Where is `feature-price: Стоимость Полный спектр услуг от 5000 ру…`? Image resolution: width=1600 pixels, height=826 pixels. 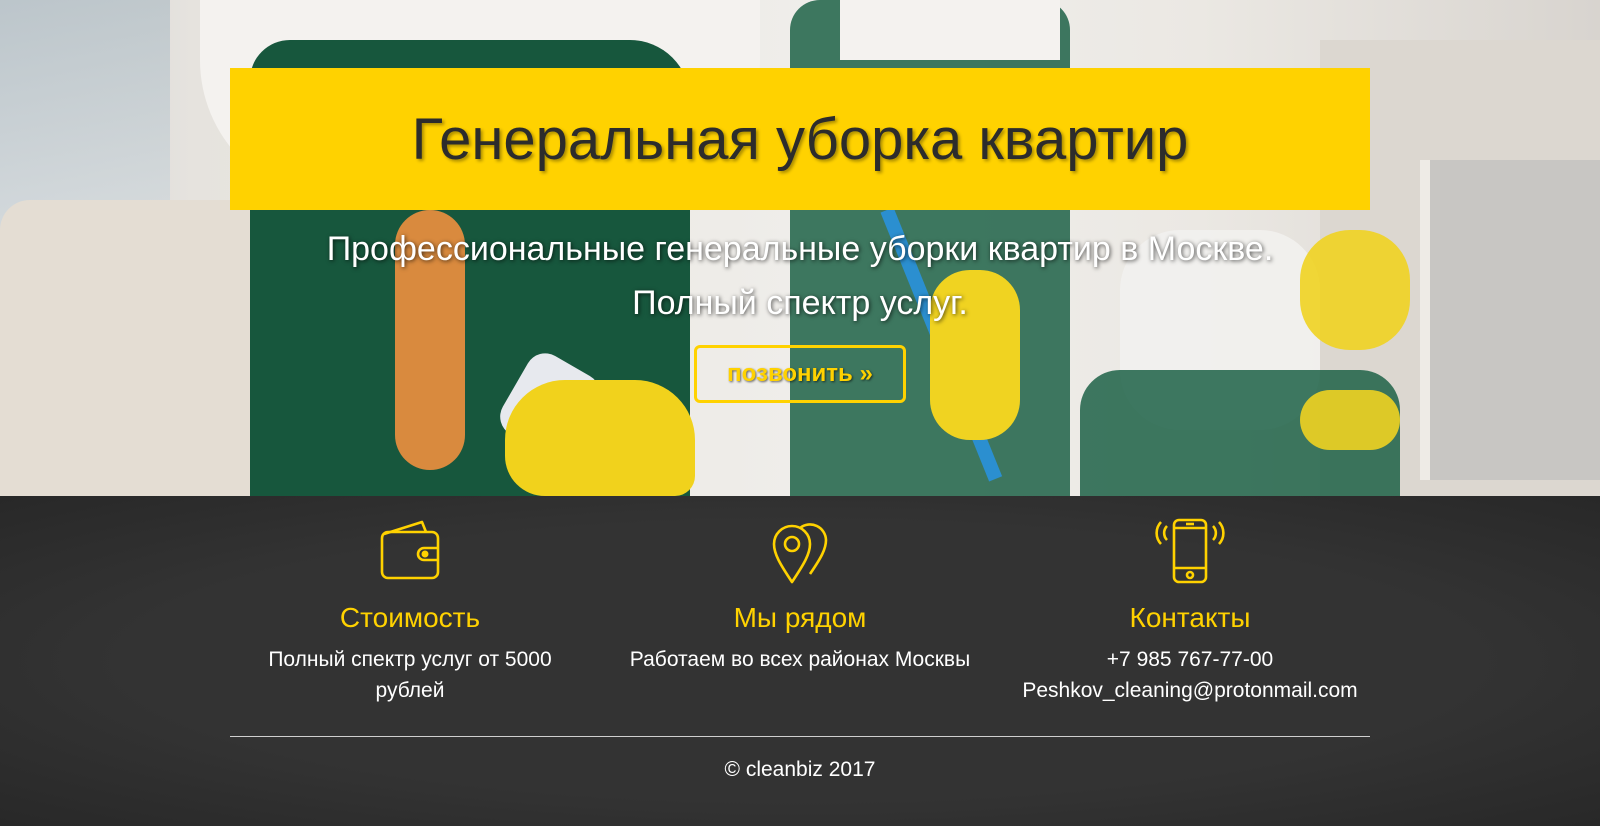 feature-price: Стоимость Полный спектр услуг от 5000 ру… is located at coordinates (410, 612).